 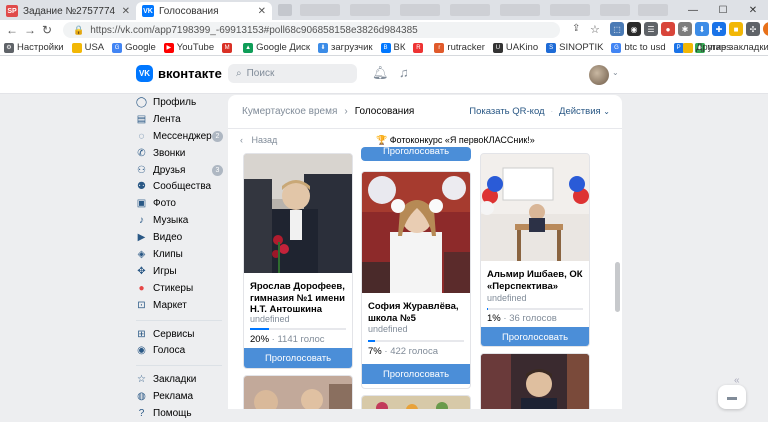 I want to click on extension-icon: ⬚, so click(x=617, y=29).